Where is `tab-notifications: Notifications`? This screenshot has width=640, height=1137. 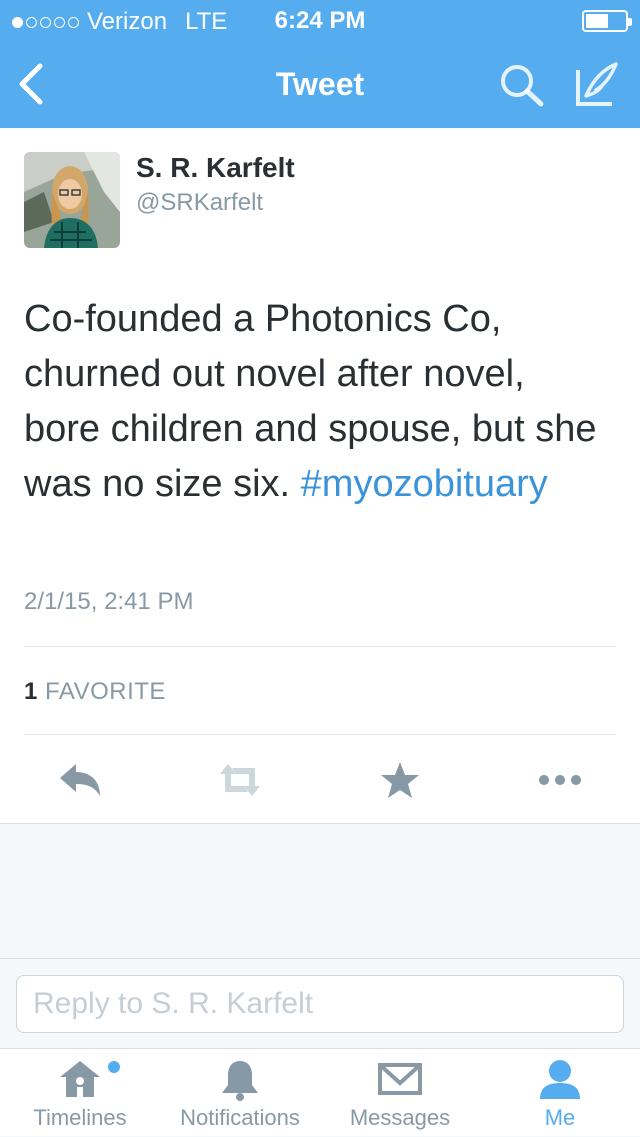
tab-notifications: Notifications is located at coordinates (240, 1093).